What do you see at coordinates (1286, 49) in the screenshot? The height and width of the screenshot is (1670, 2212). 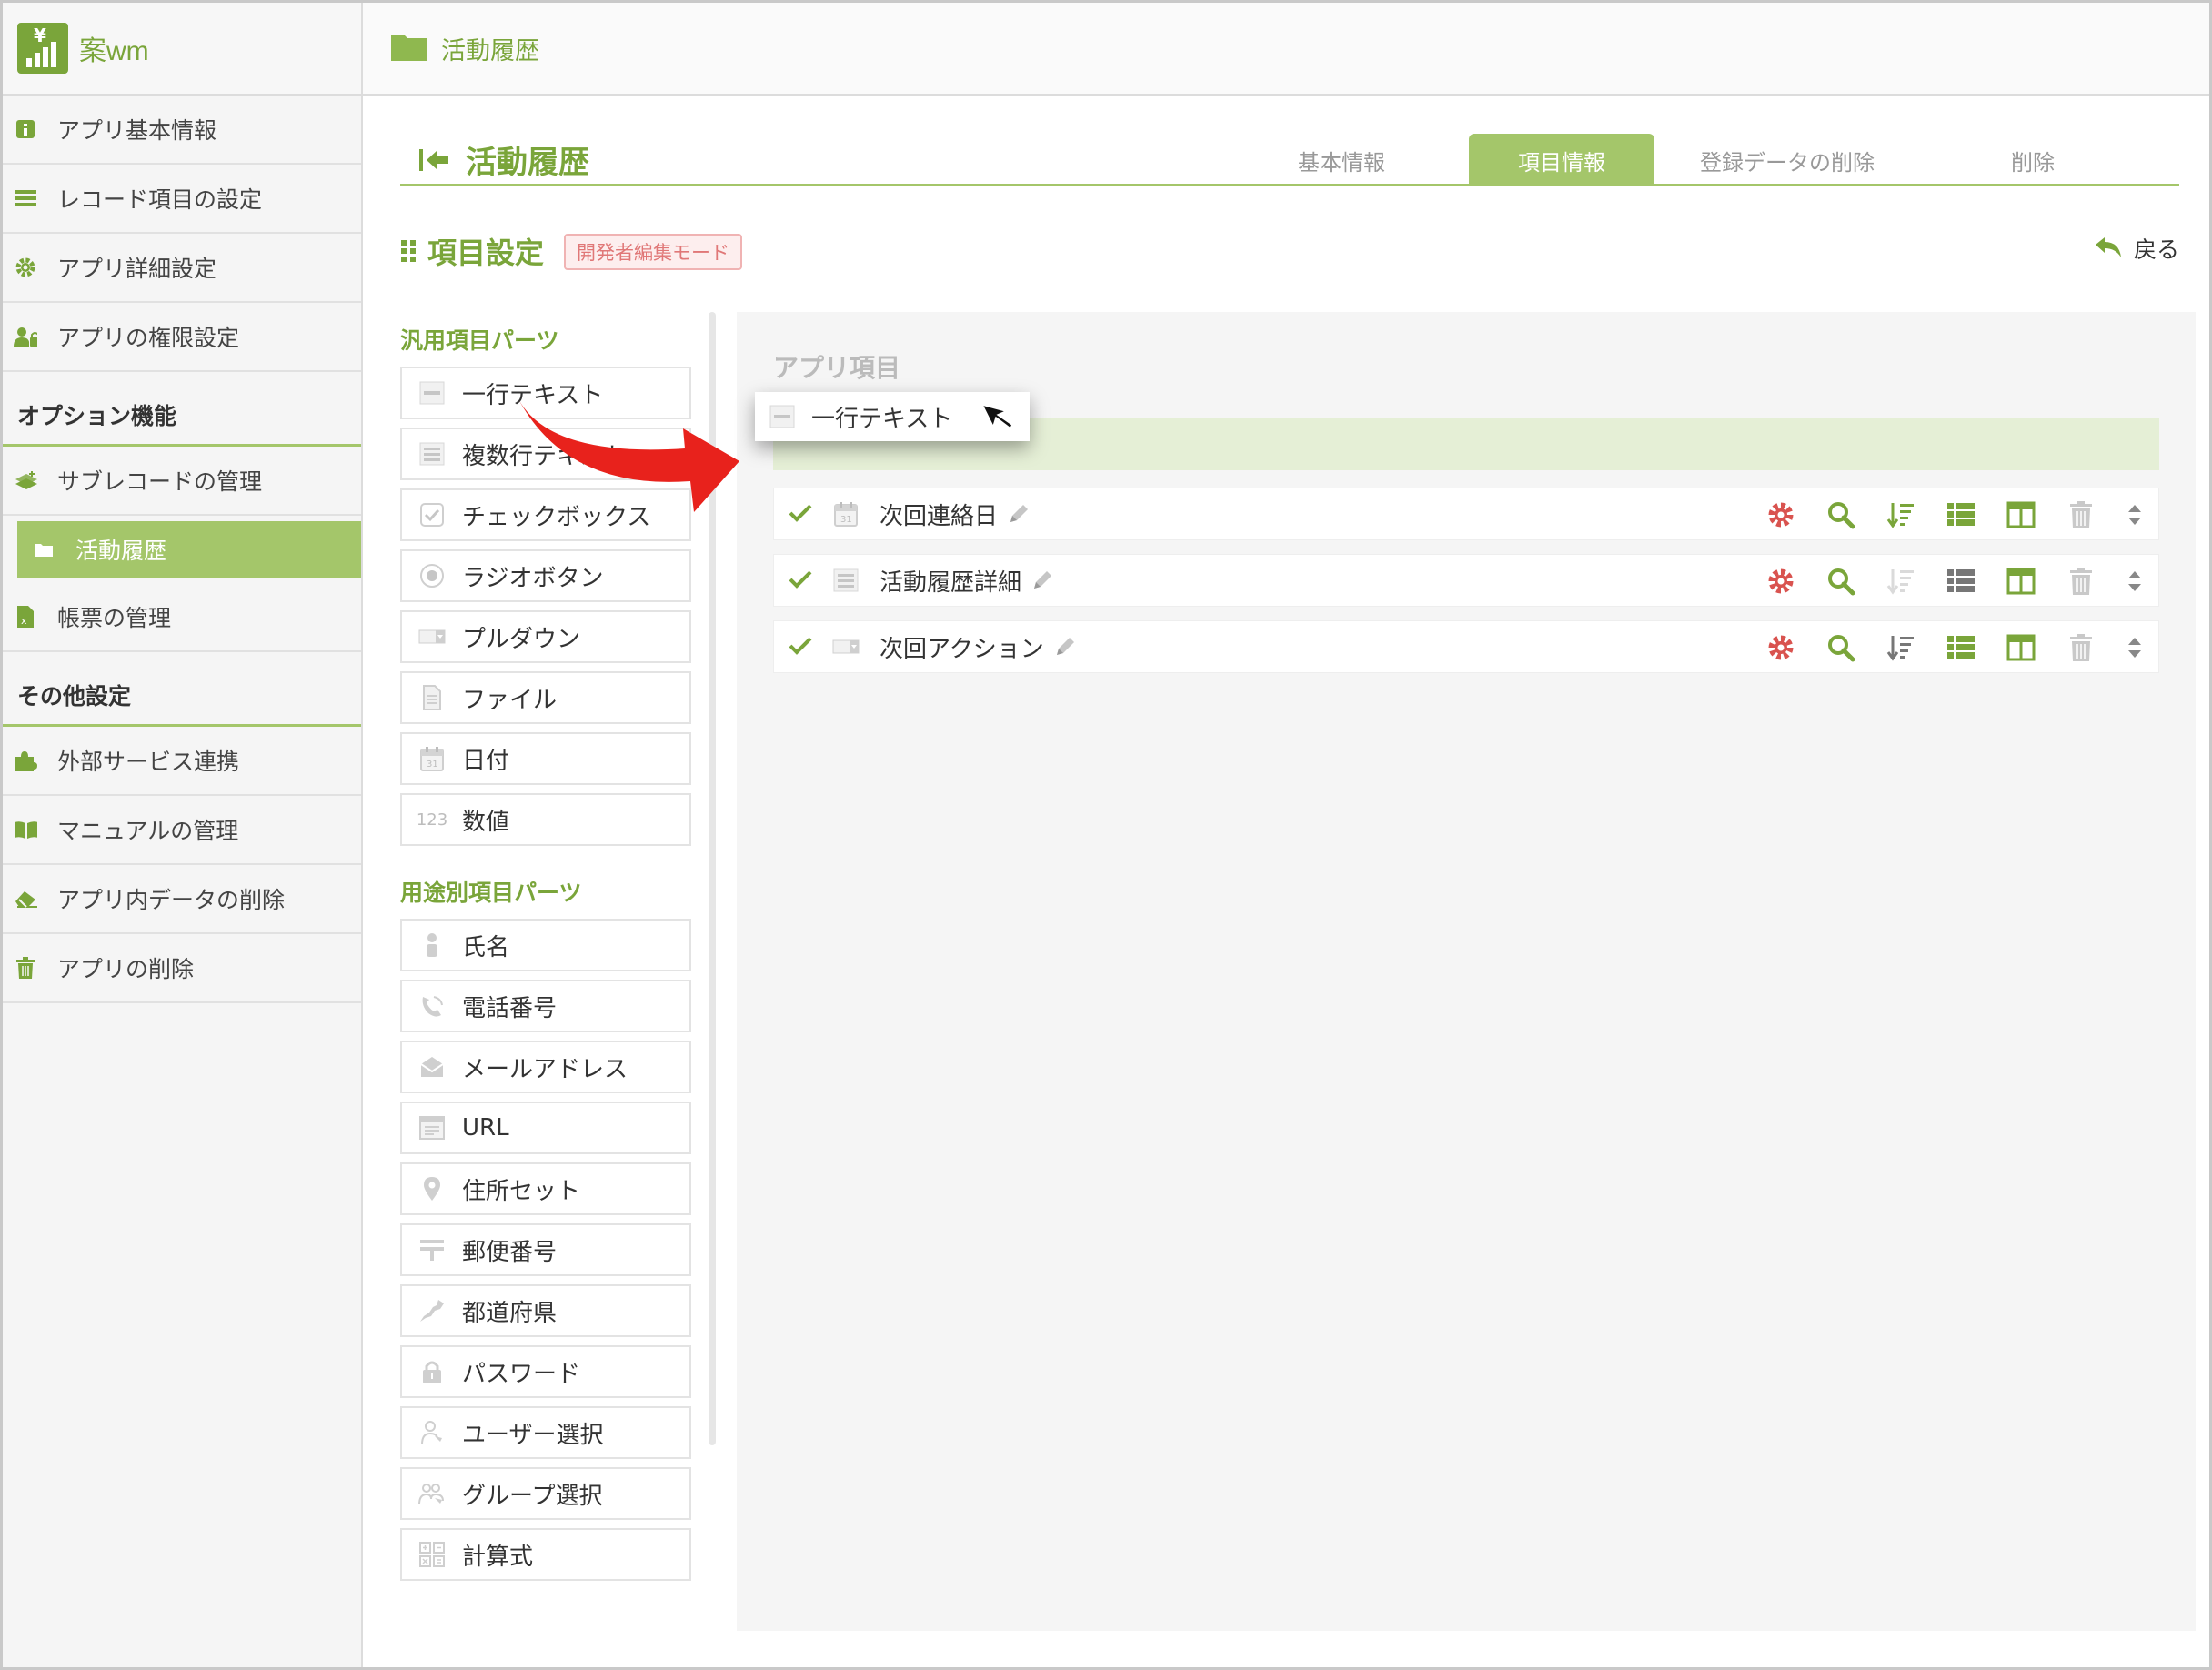 I see `topbar: 活動履歴` at bounding box center [1286, 49].